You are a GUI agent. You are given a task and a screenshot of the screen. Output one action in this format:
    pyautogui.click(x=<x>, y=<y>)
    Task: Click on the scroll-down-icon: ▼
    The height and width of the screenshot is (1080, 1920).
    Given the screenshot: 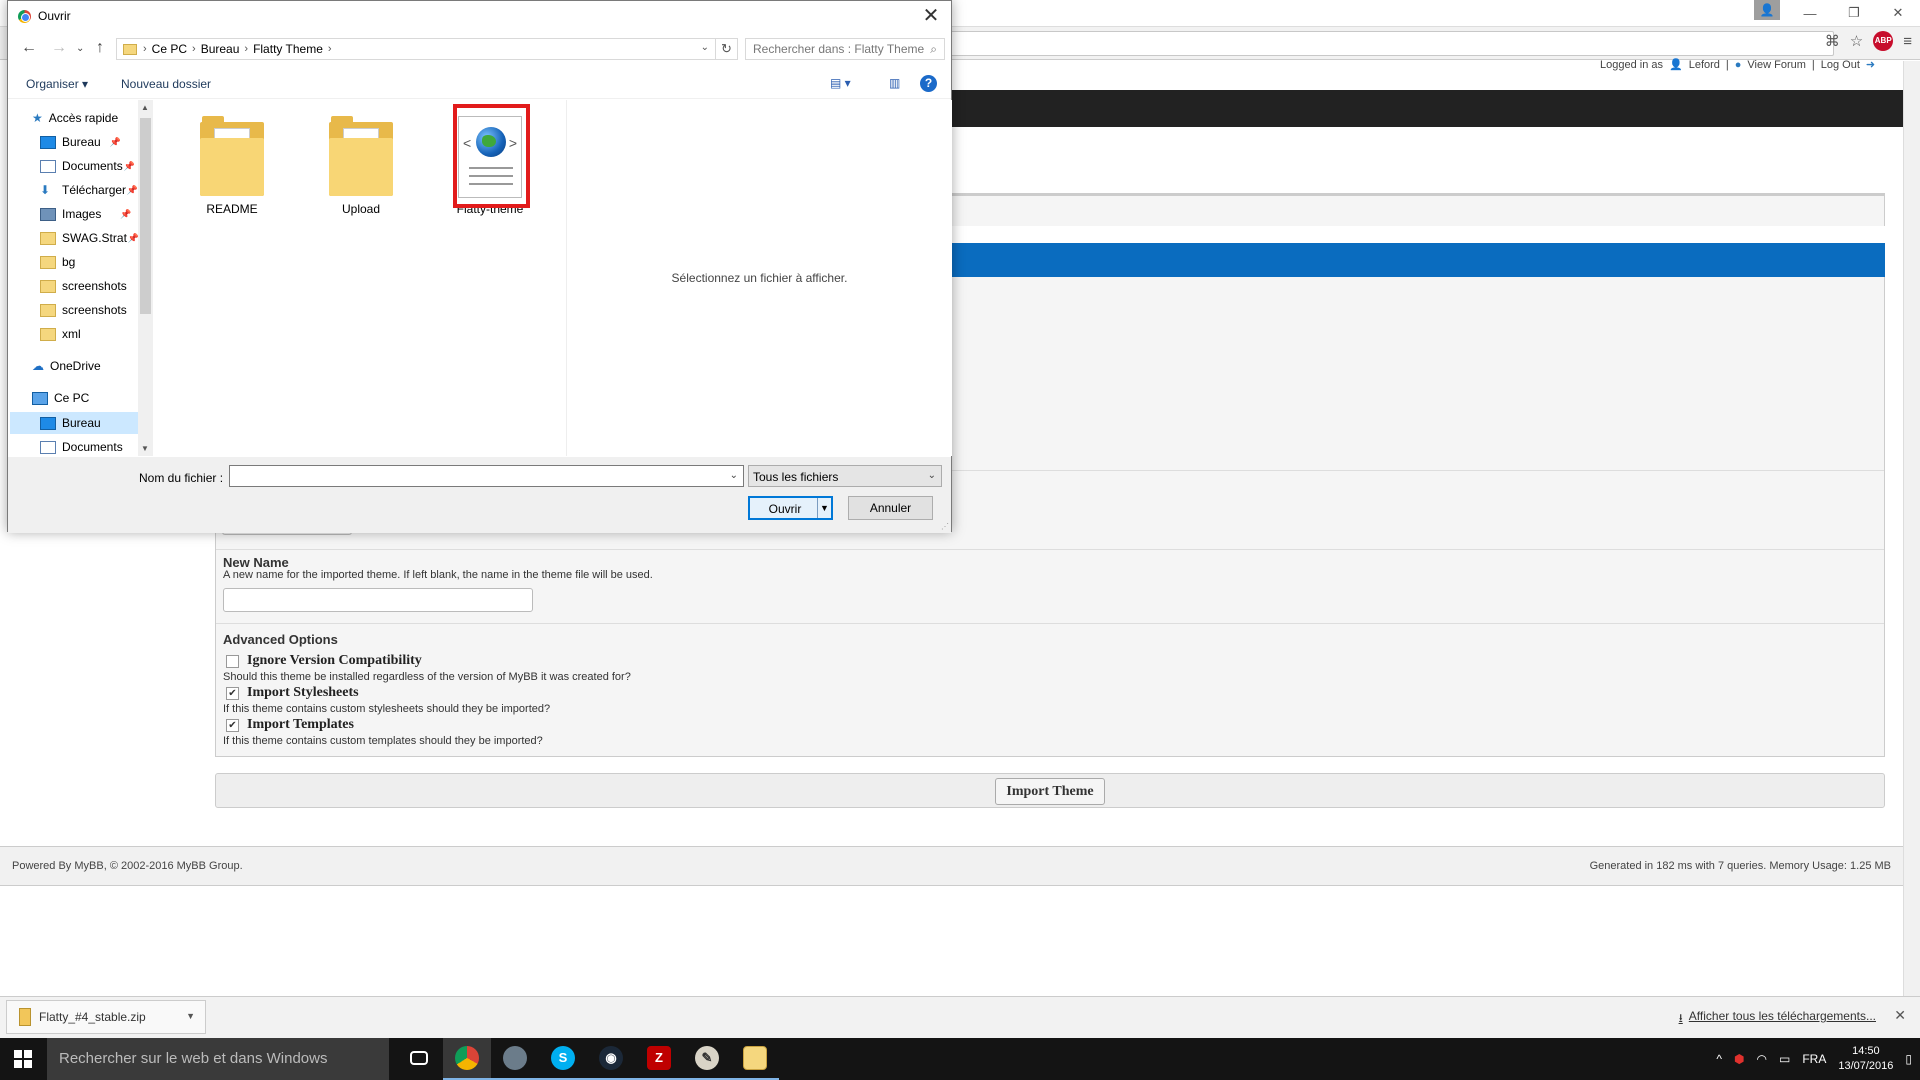 What is the action you would take?
    pyautogui.click(x=145, y=448)
    